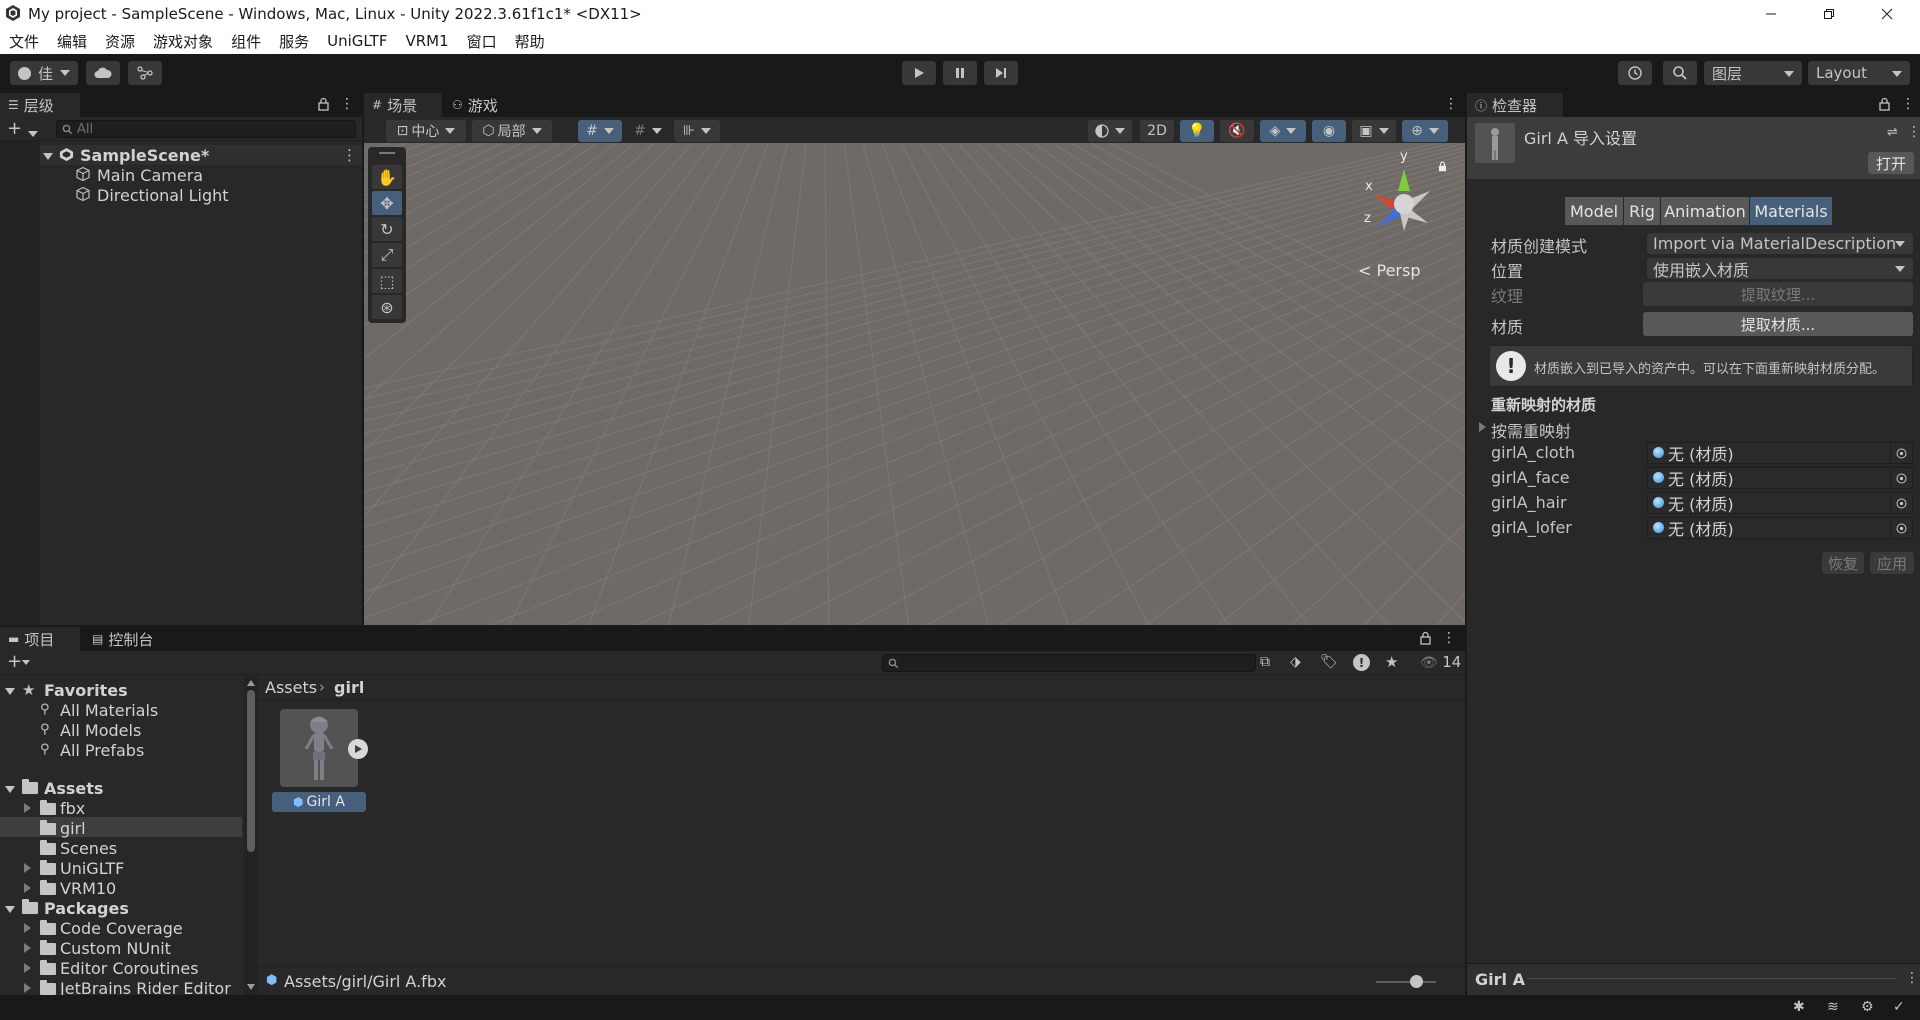 The height and width of the screenshot is (1020, 1920). What do you see at coordinates (1899, 1007) in the screenshot?
I see `check-circle-icon: ✓` at bounding box center [1899, 1007].